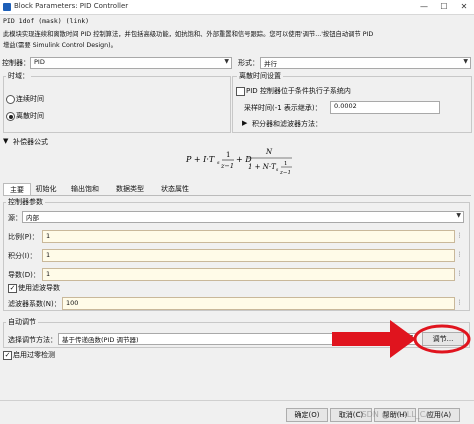 The image size is (474, 424). I want to click on minimize-button: —, so click(424, 7).